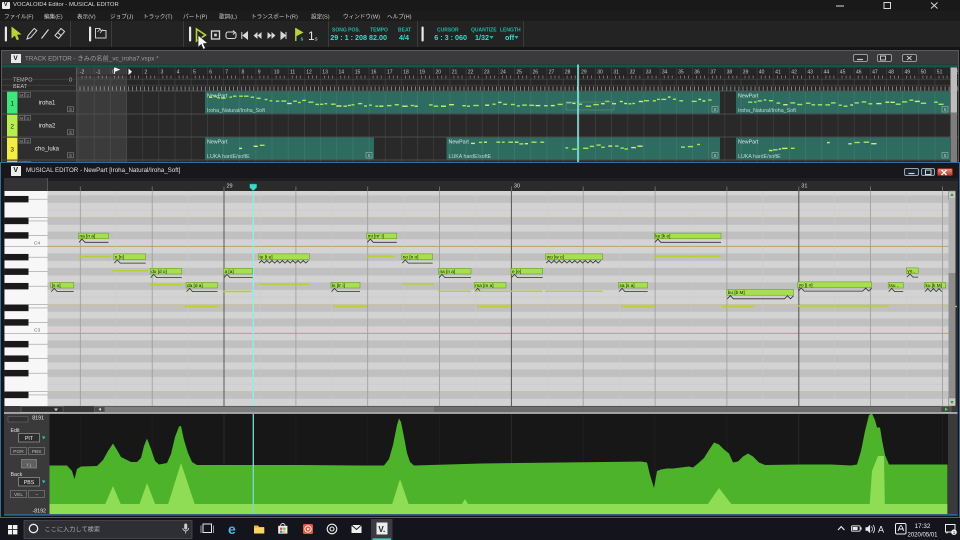 The width and height of the screenshot is (960, 540). What do you see at coordinates (923, 526) in the screenshot?
I see `svg-text: 17:32` at bounding box center [923, 526].